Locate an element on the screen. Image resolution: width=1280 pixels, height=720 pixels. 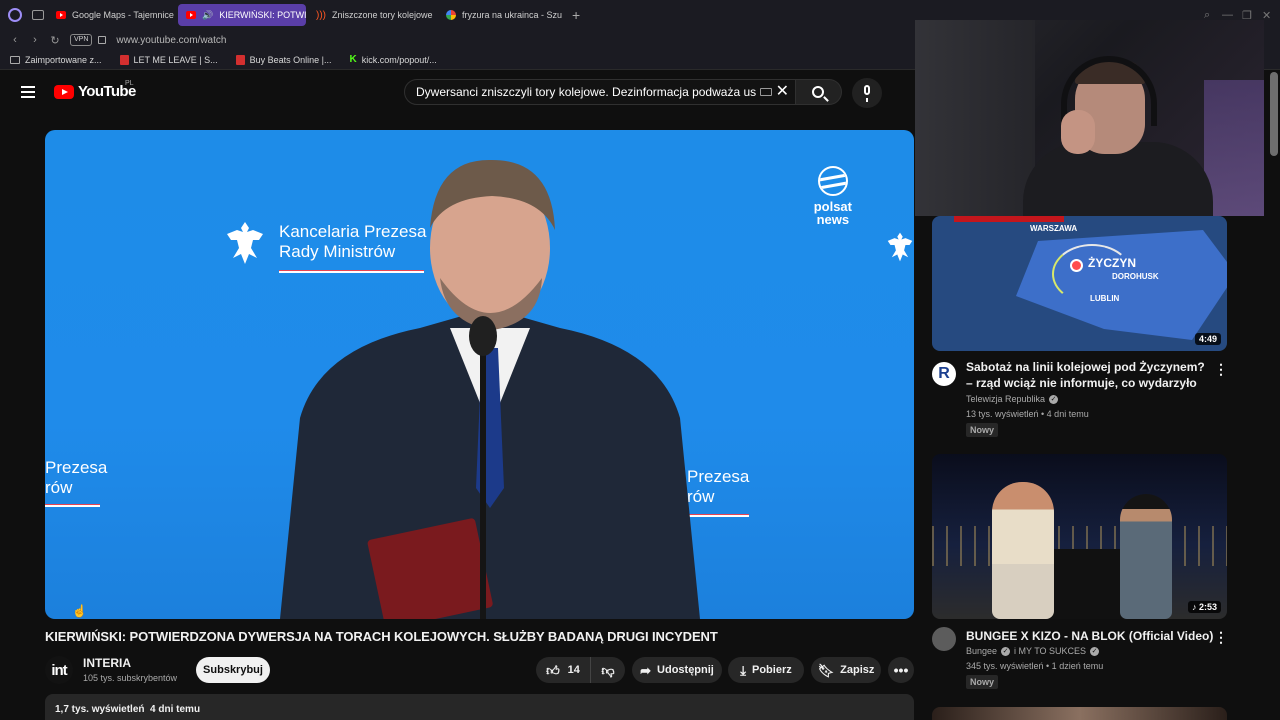
more-horizontal-icon: ••• is located at coordinates (901, 670).